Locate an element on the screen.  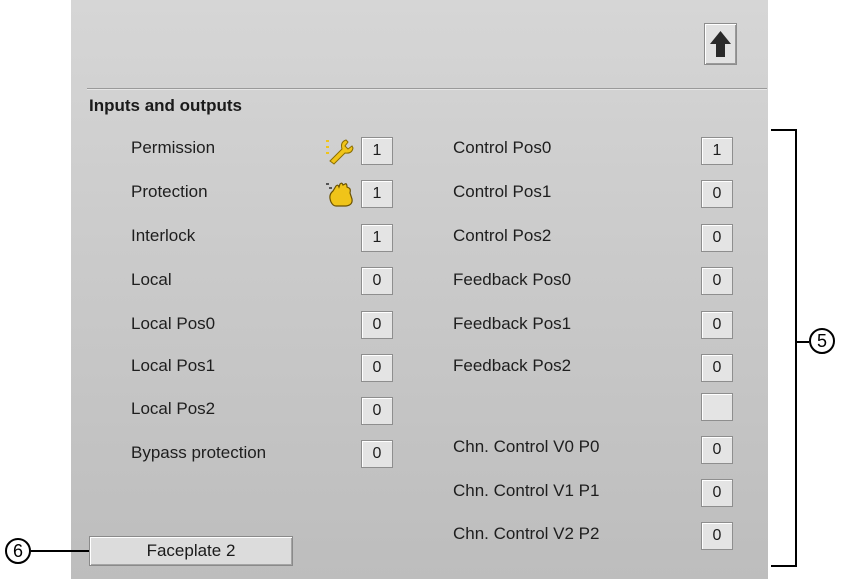
label-chn-control-v2-p2: Chn. Control V2 P2 is located at coordinates (526, 533).